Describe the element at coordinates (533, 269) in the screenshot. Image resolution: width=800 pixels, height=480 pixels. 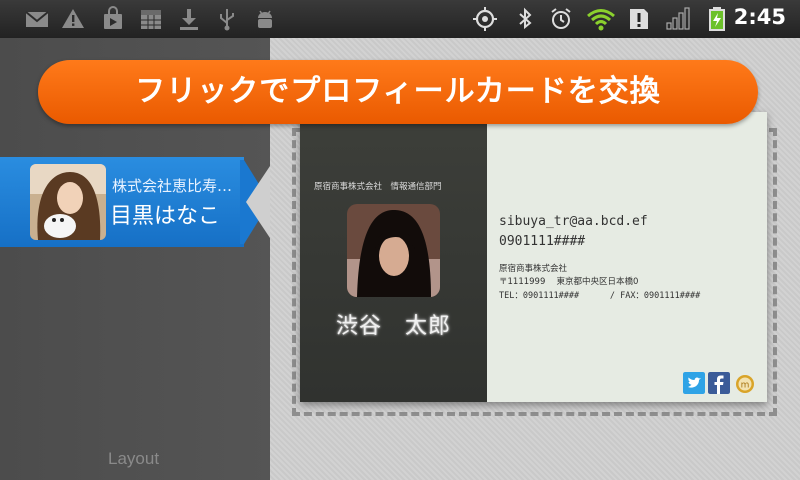
I see `card-company: 原宿商事株式会社` at that location.